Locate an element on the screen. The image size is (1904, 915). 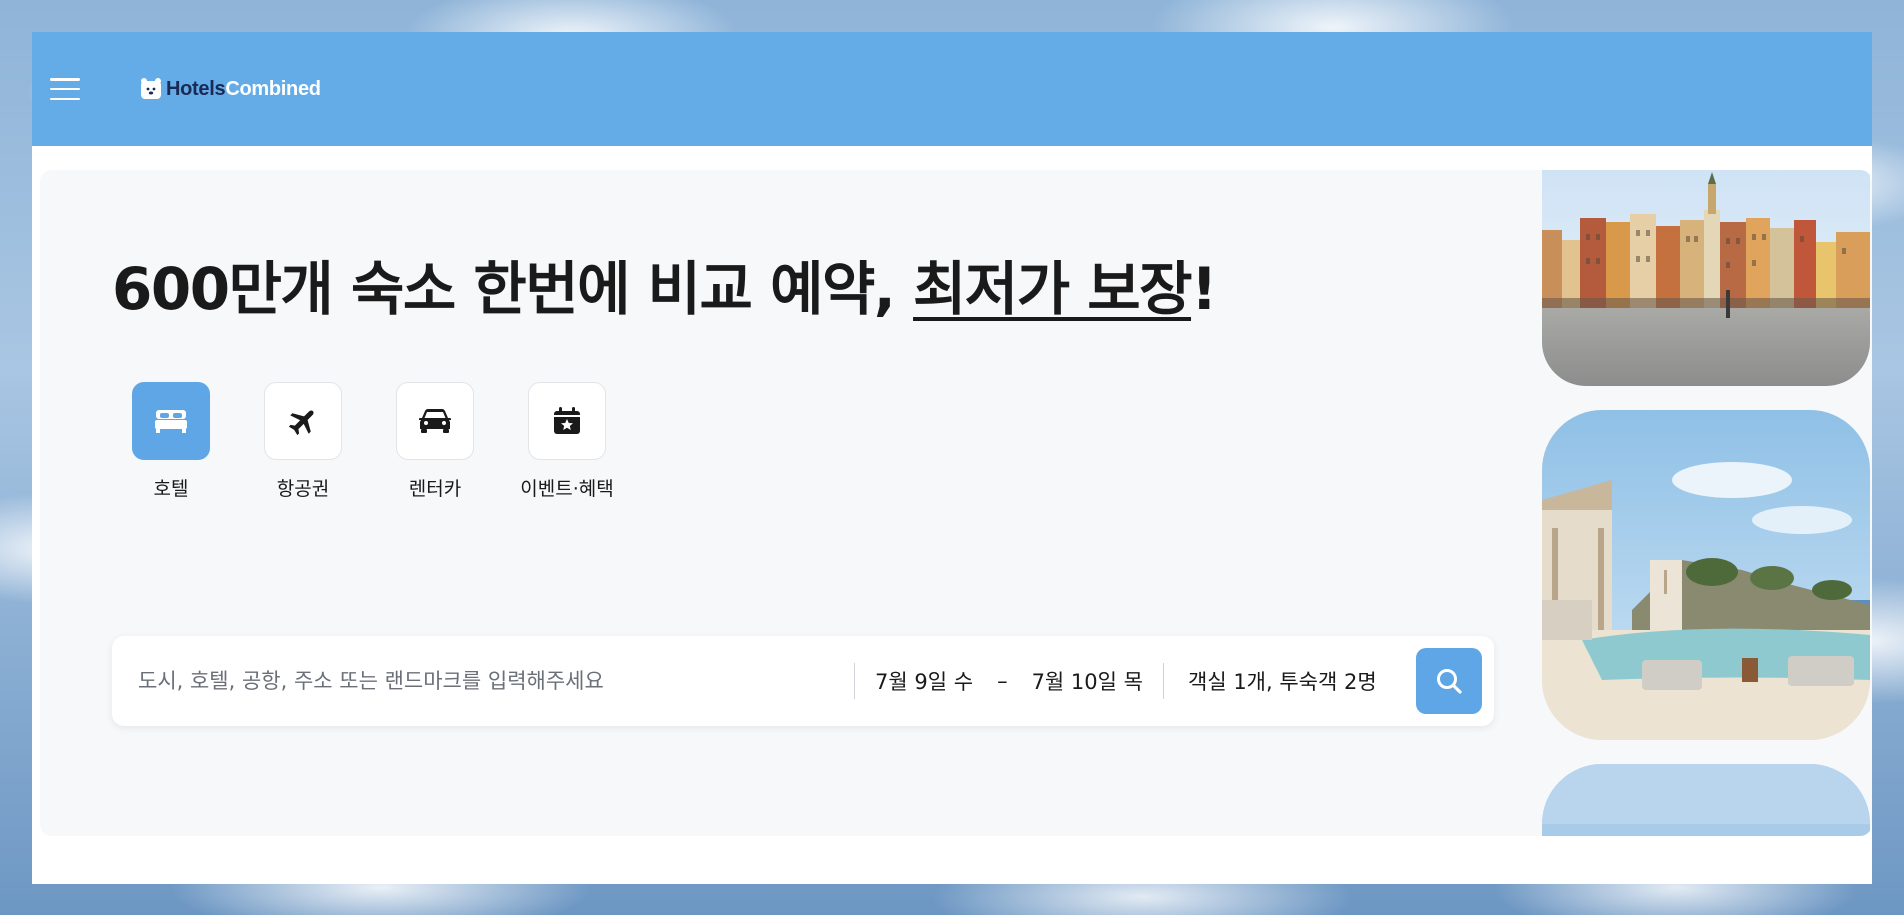
tab-events-deals-button is located at coordinates (567, 421).